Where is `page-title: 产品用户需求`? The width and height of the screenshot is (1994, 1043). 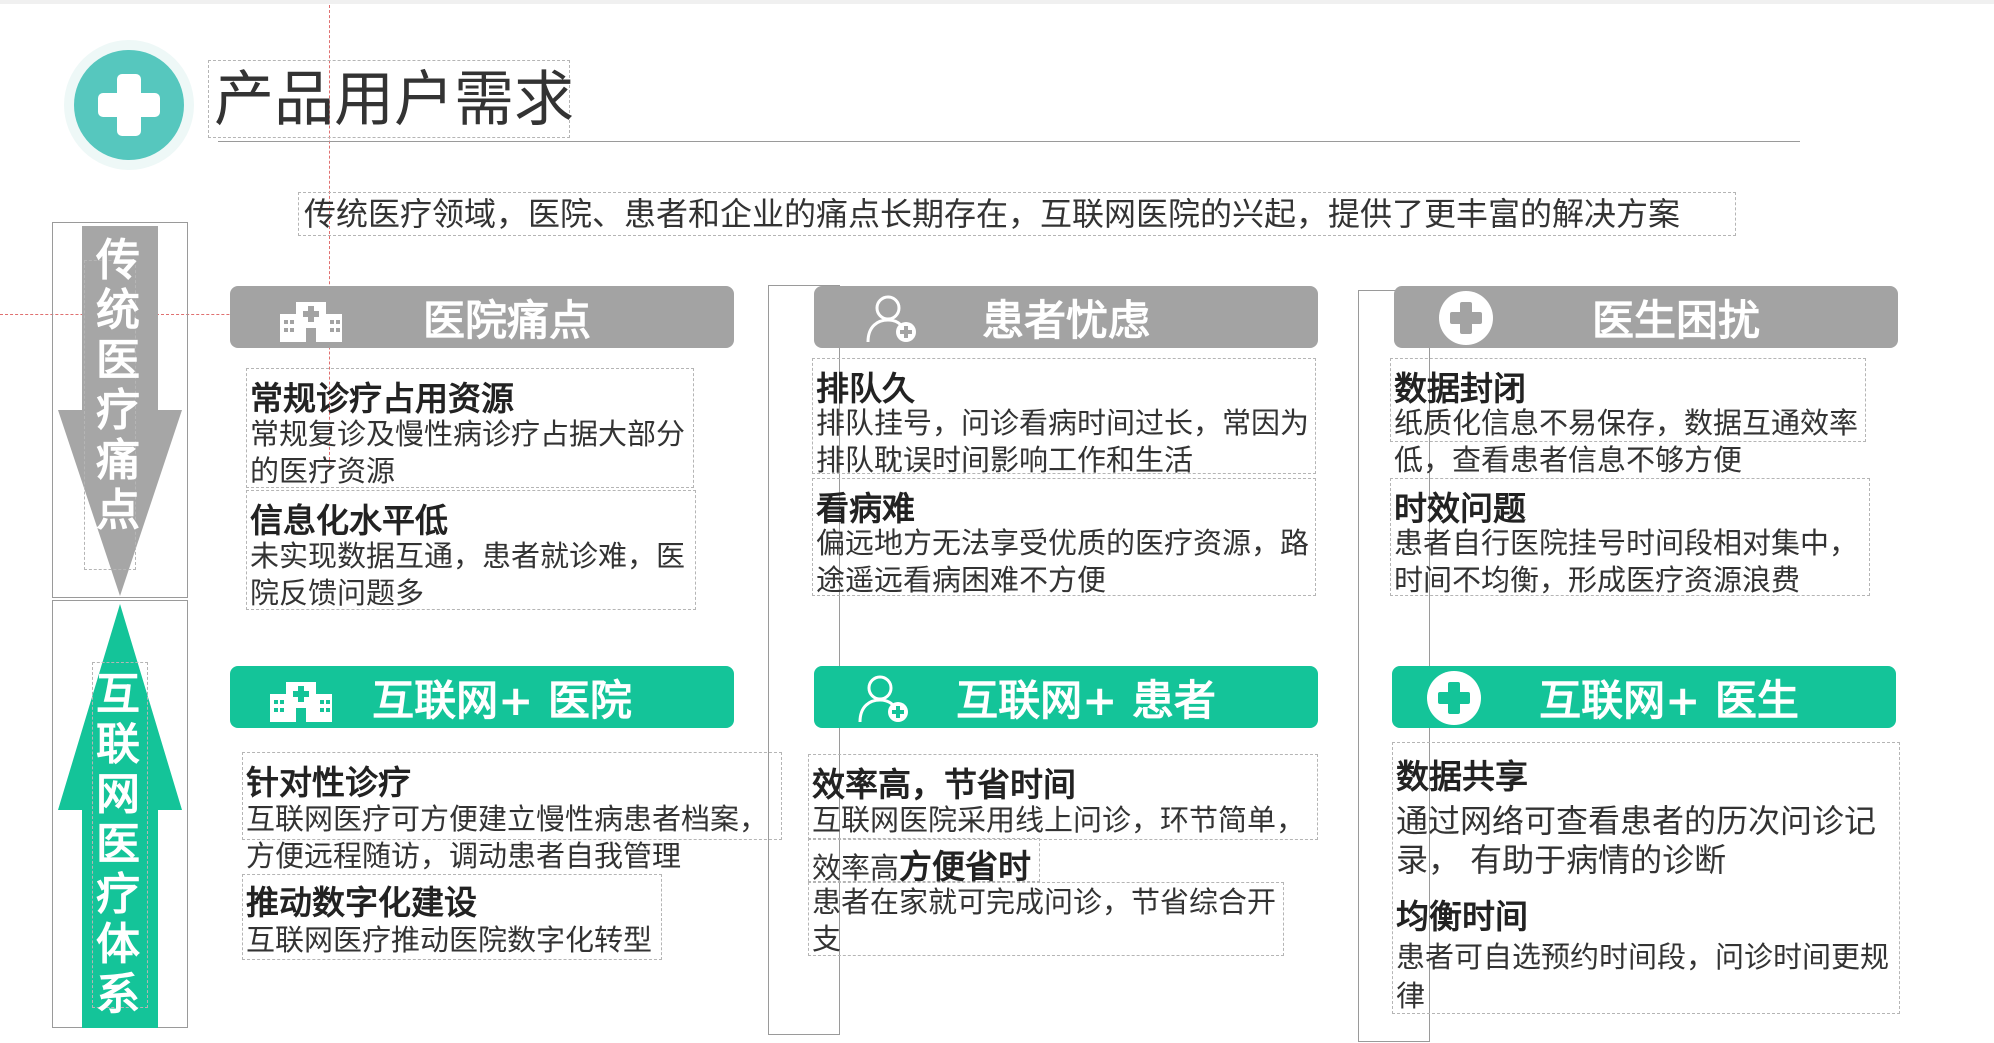 page-title: 产品用户需求 is located at coordinates (394, 100).